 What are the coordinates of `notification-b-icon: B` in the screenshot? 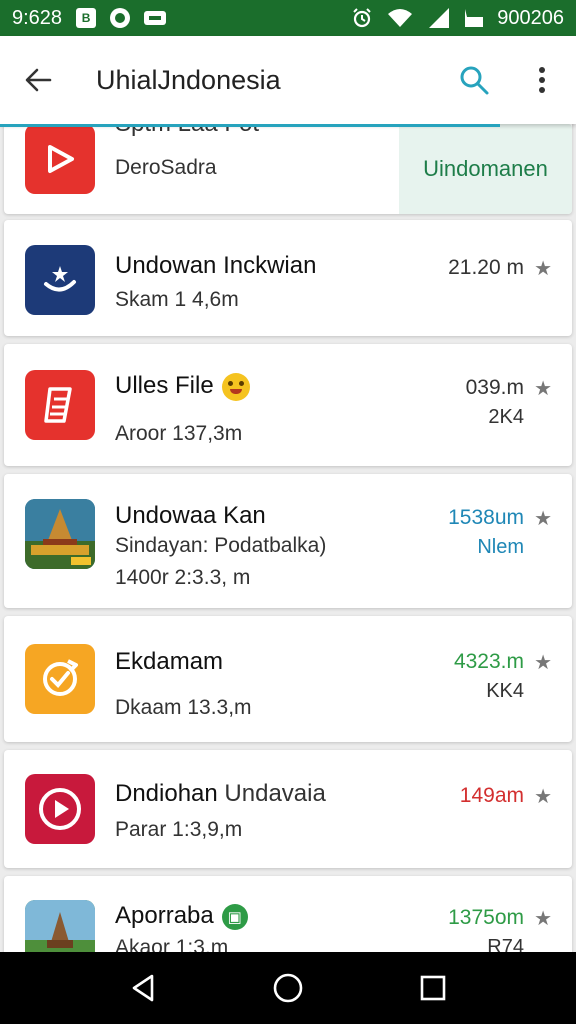 It's located at (86, 18).